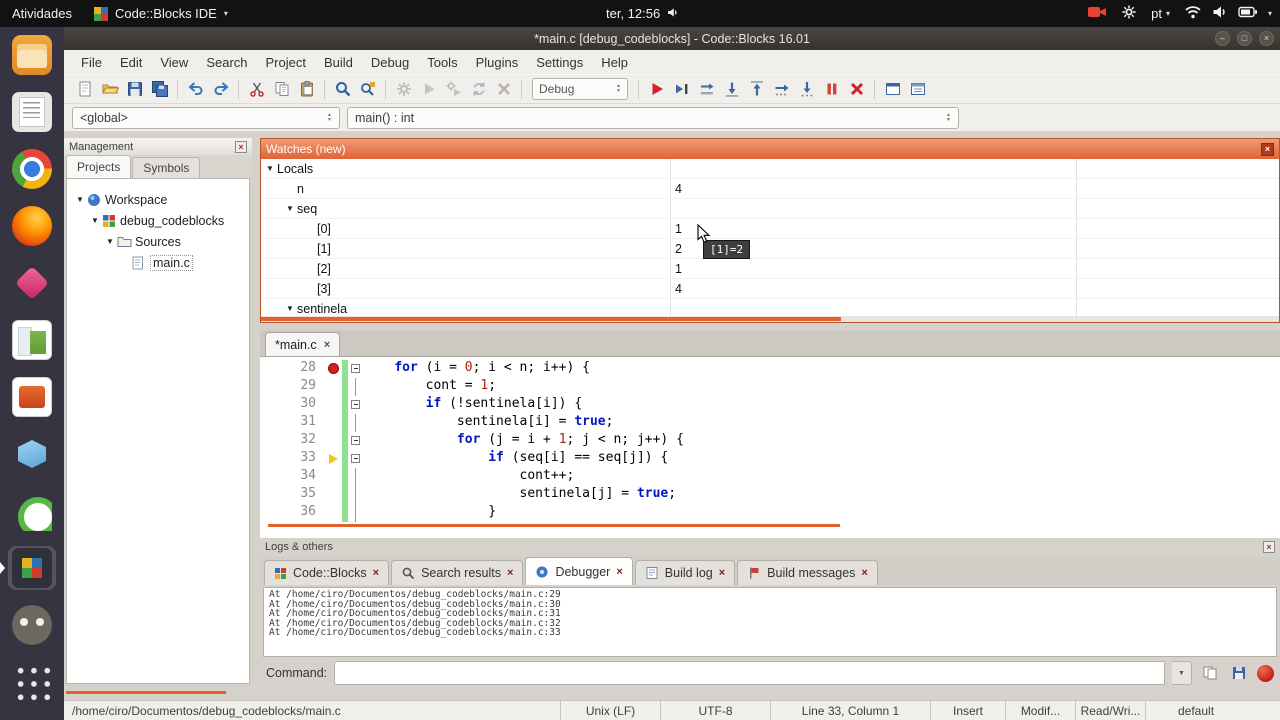 The width and height of the screenshot is (1280, 720). I want to click on watches-hscrollbar, so click(770, 319).